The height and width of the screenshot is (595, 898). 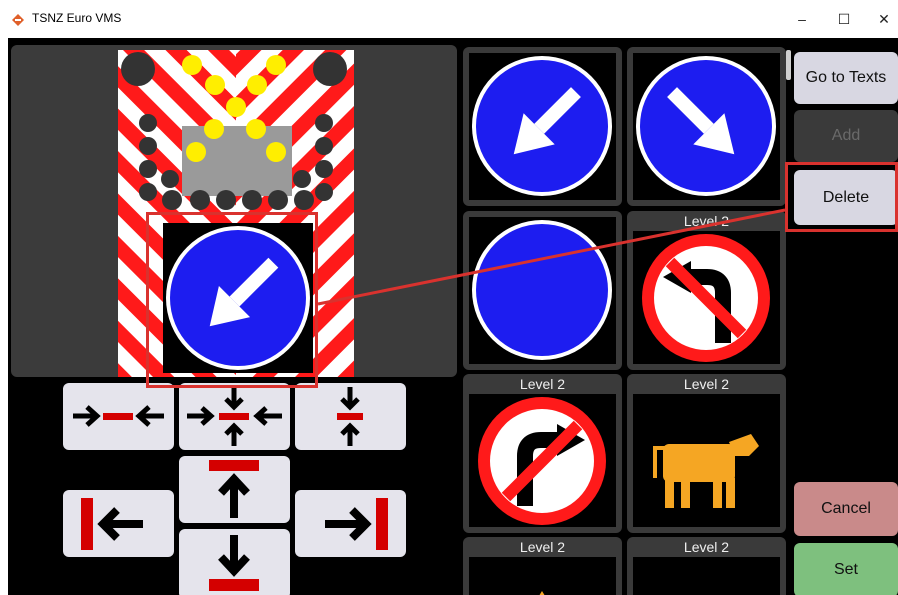 I want to click on arrow-right-button, so click(x=350, y=523).